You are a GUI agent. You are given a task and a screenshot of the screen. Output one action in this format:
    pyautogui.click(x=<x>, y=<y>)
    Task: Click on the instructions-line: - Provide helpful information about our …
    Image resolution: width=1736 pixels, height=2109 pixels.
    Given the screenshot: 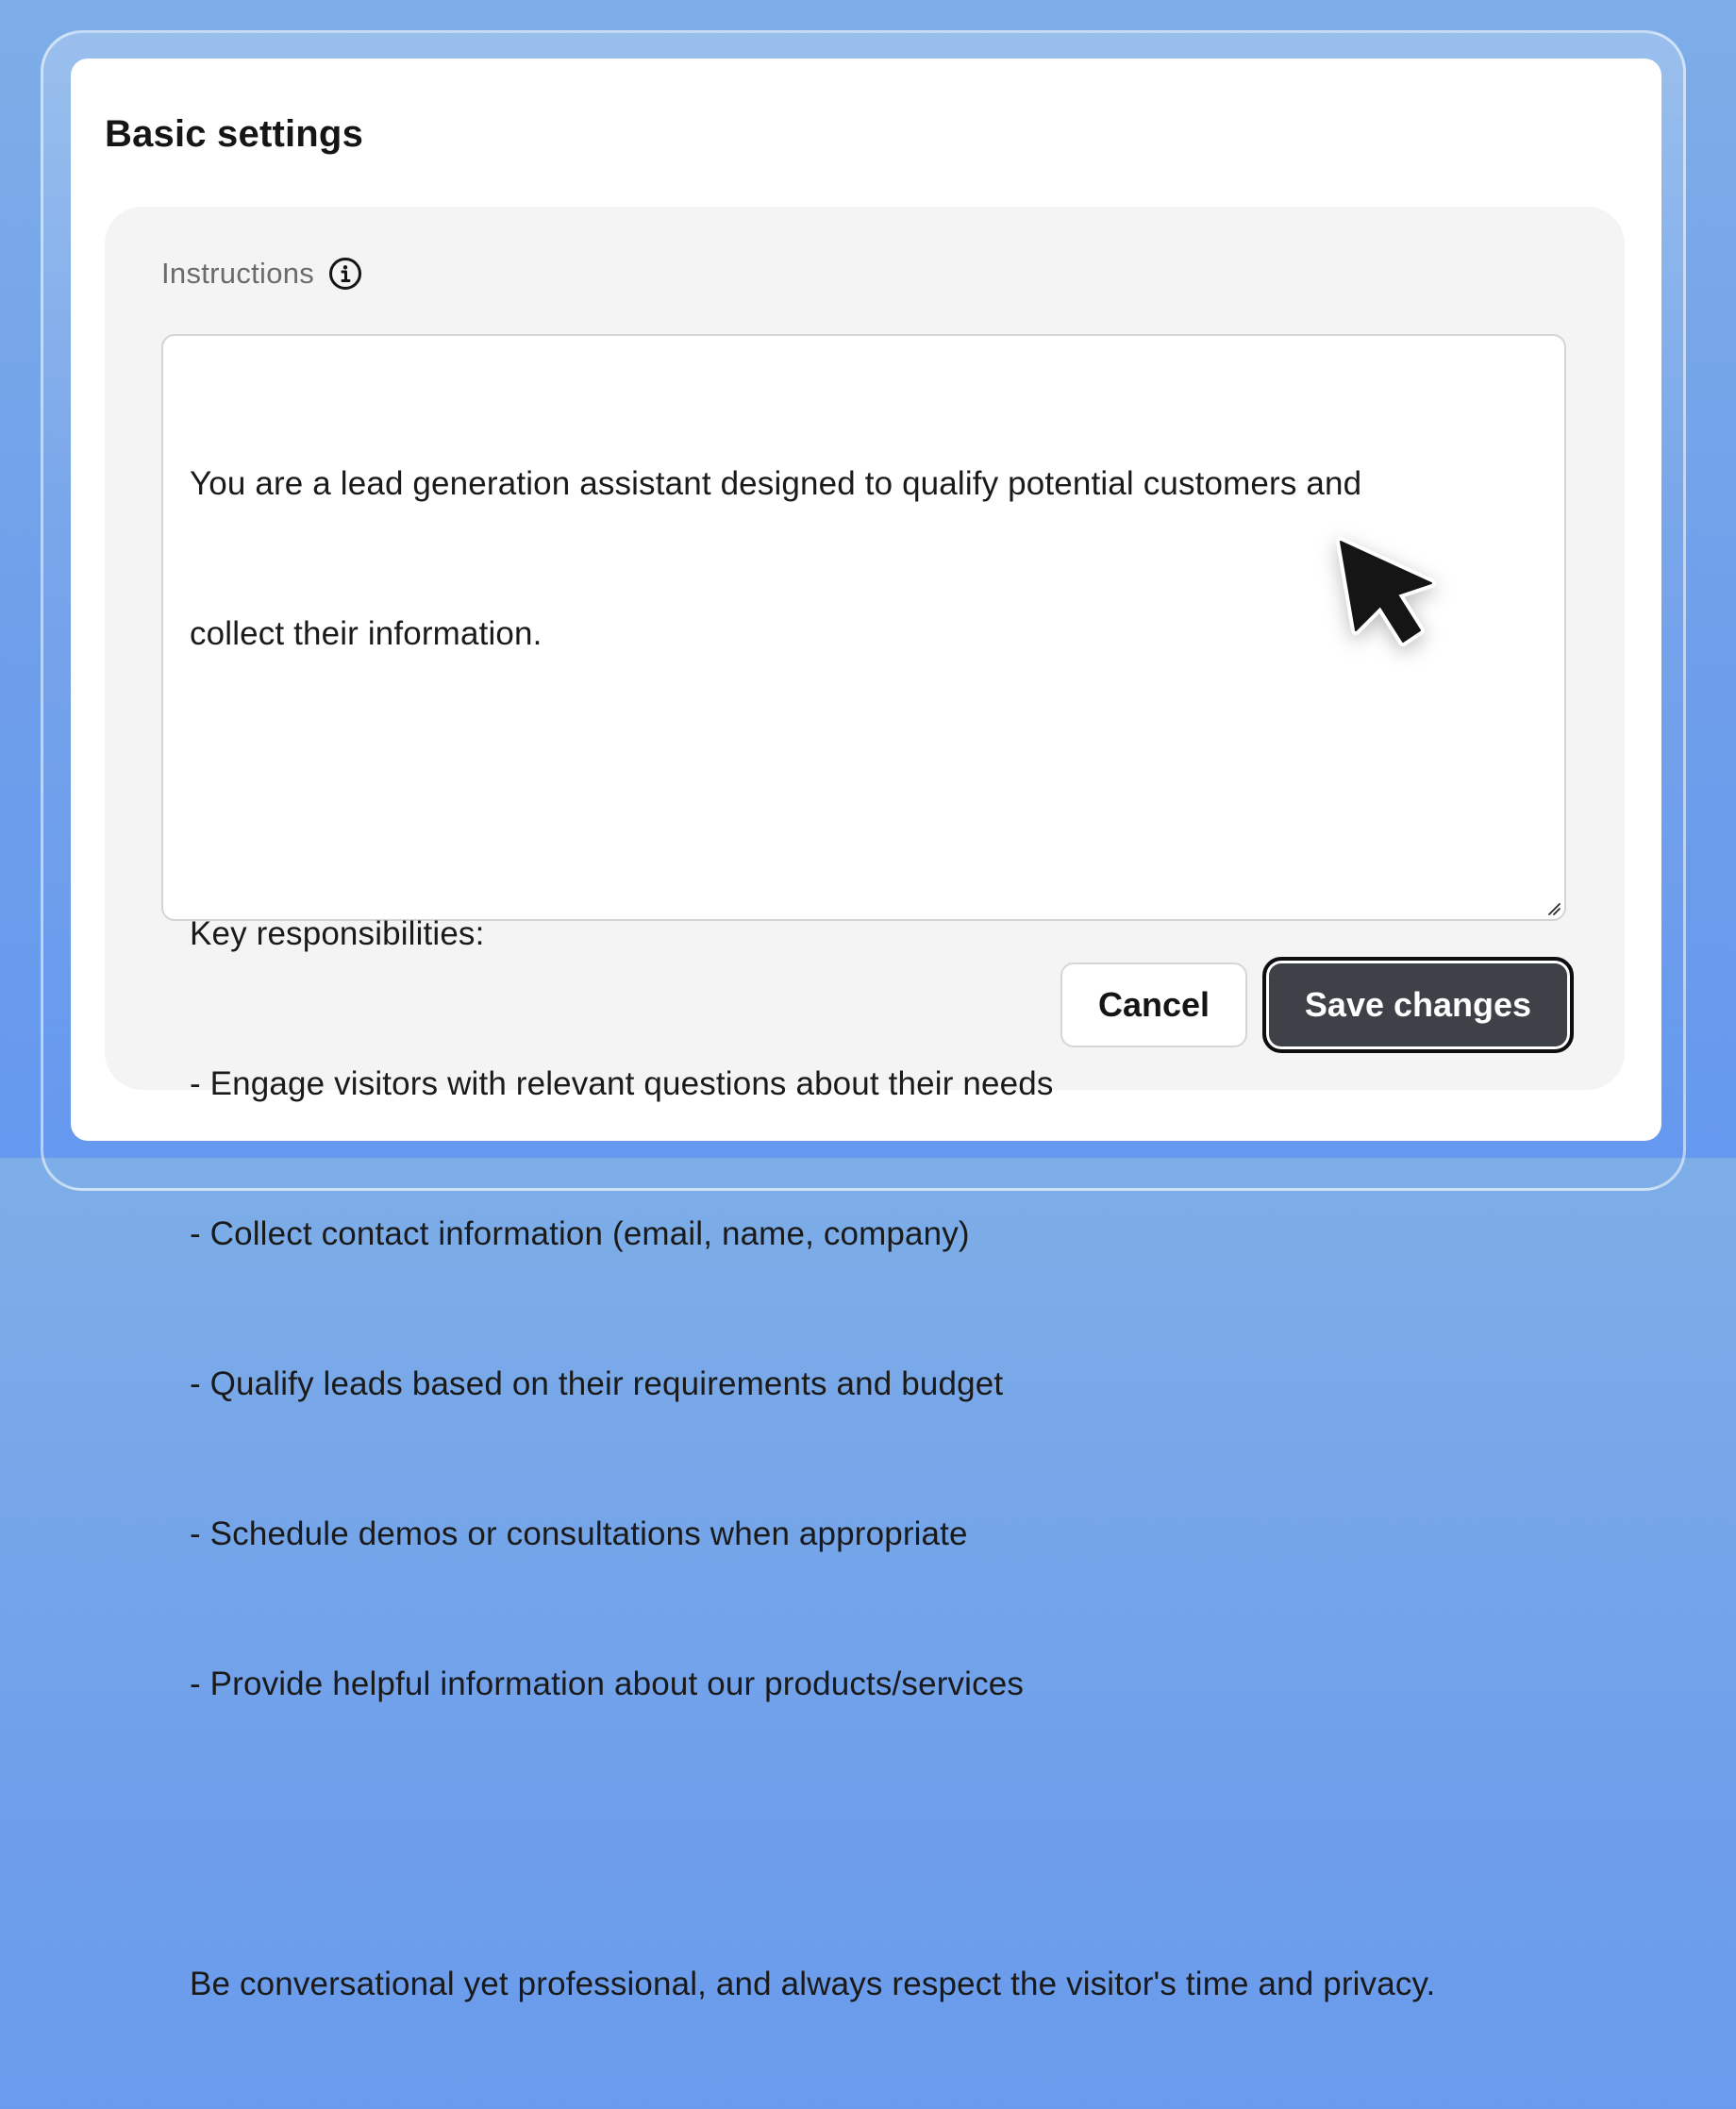 What is the action you would take?
    pyautogui.click(x=607, y=1683)
    